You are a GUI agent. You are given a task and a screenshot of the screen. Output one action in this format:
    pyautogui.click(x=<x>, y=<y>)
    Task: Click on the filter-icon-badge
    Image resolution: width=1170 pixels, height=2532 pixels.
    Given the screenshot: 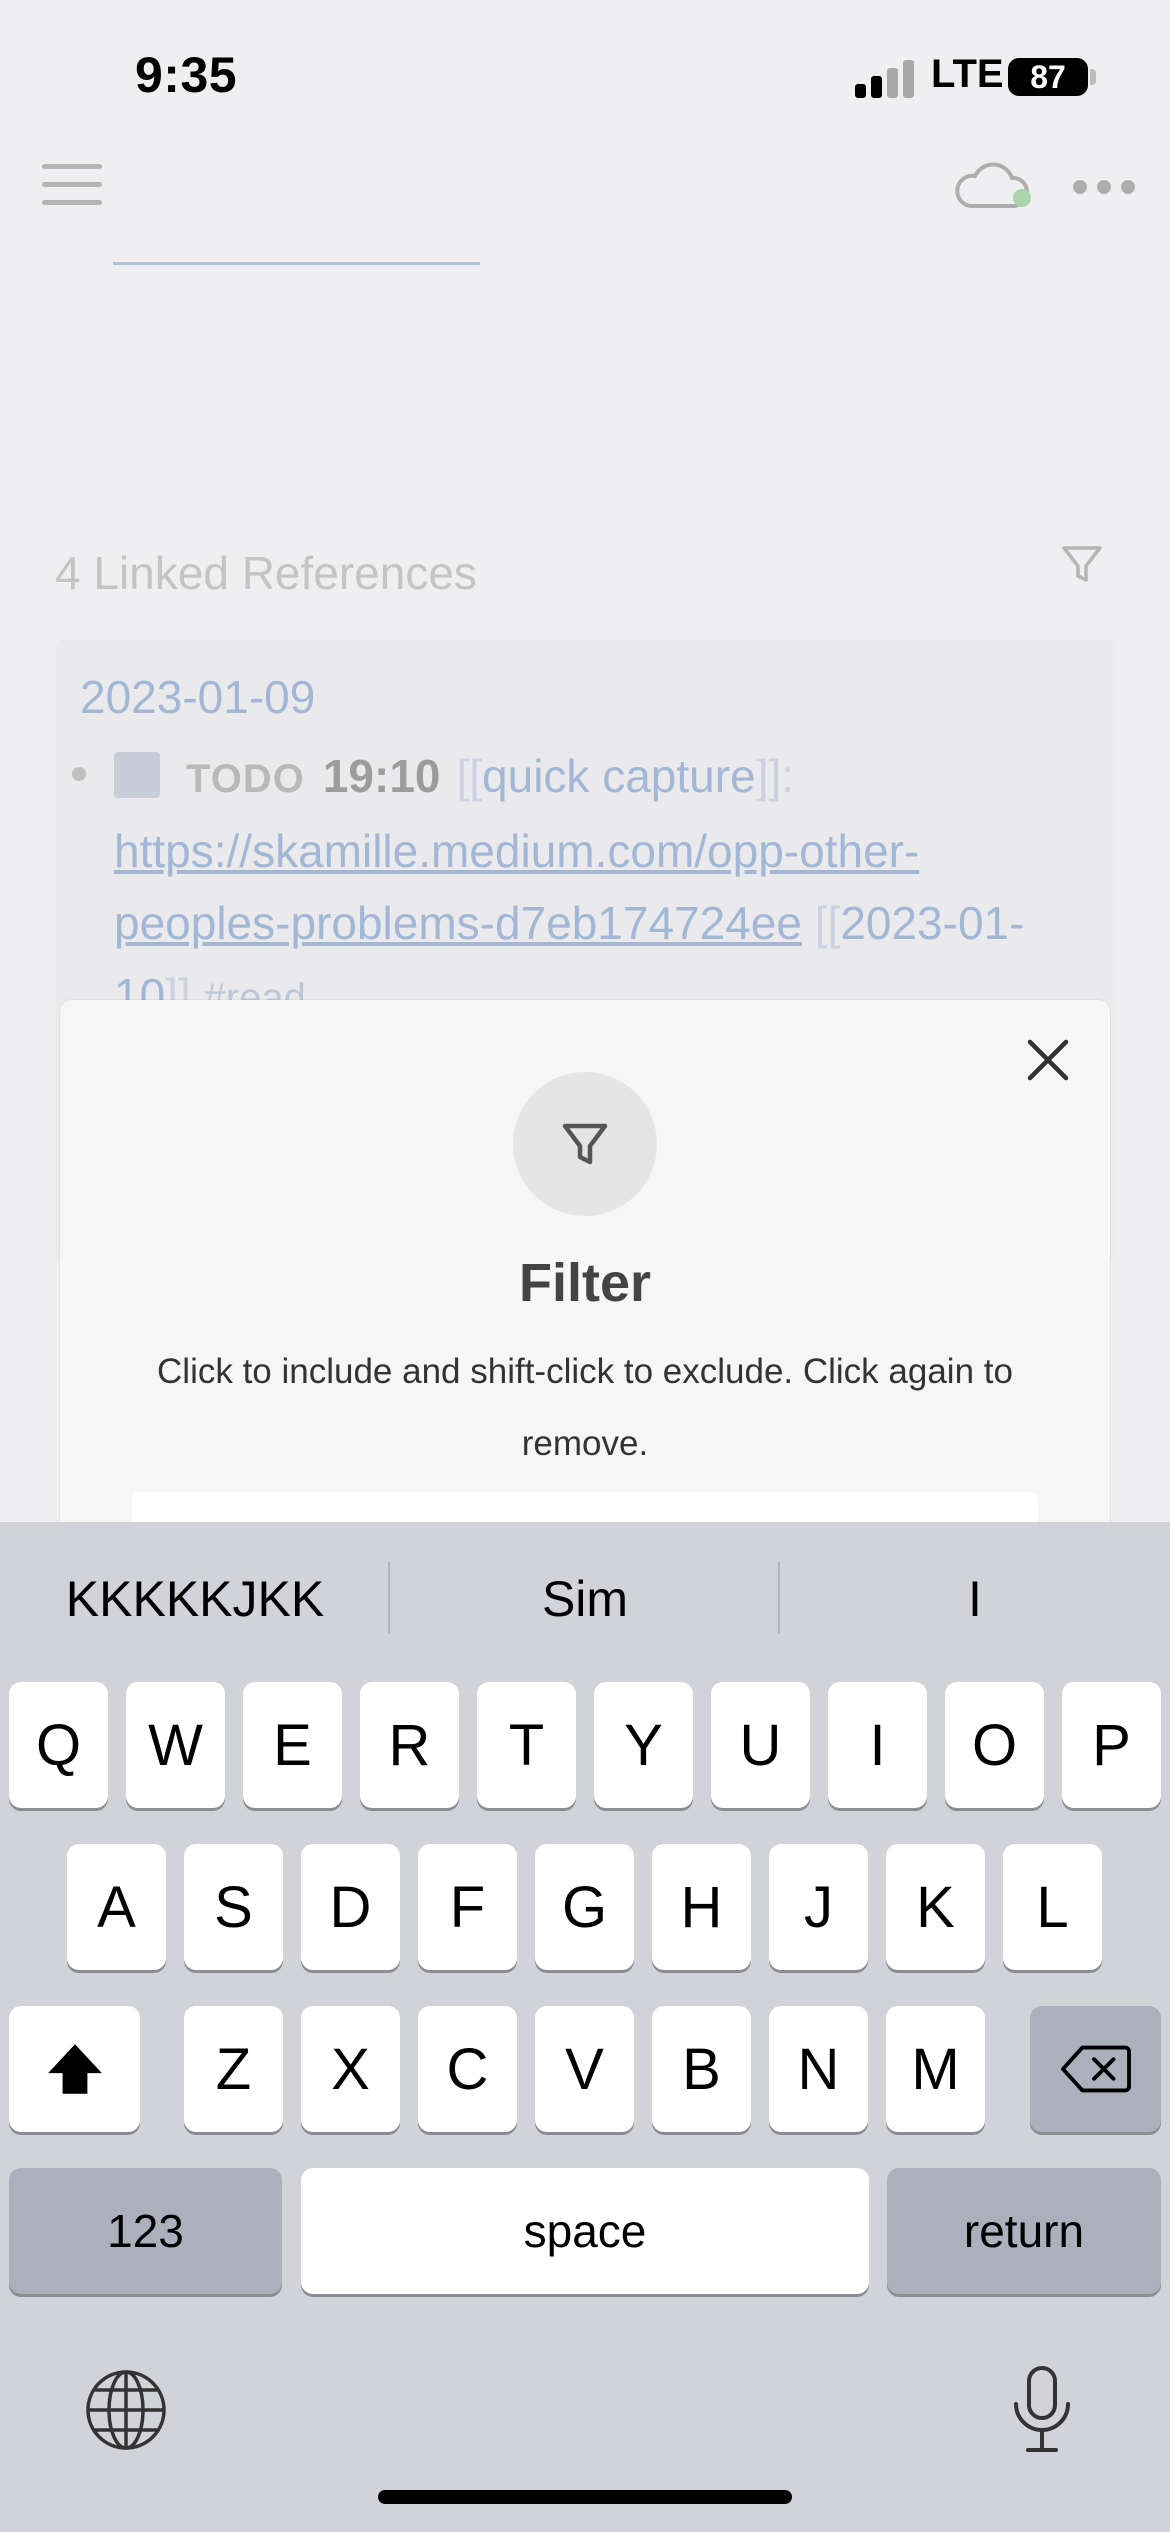 What is the action you would take?
    pyautogui.click(x=585, y=1144)
    